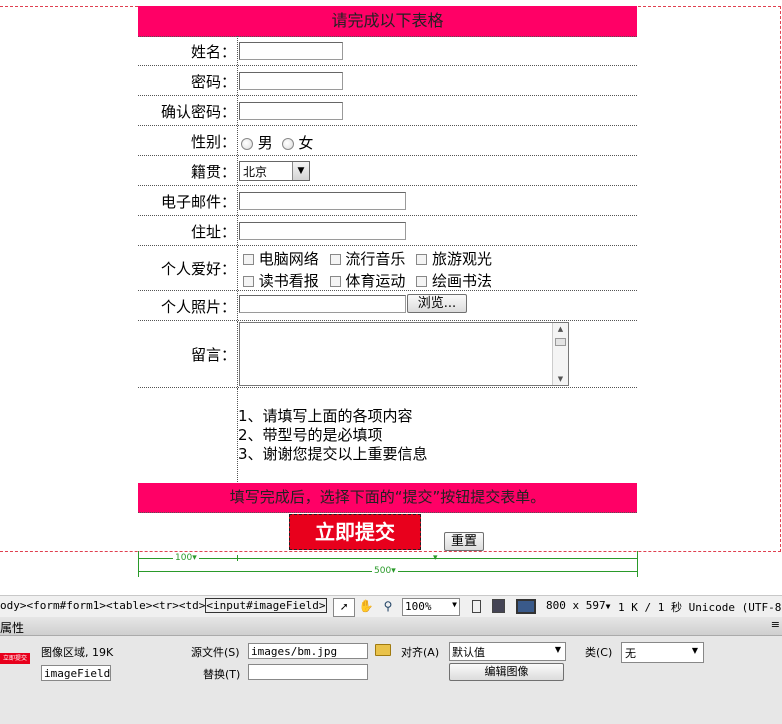  What do you see at coordinates (308, 672) in the screenshot?
I see `alt-input` at bounding box center [308, 672].